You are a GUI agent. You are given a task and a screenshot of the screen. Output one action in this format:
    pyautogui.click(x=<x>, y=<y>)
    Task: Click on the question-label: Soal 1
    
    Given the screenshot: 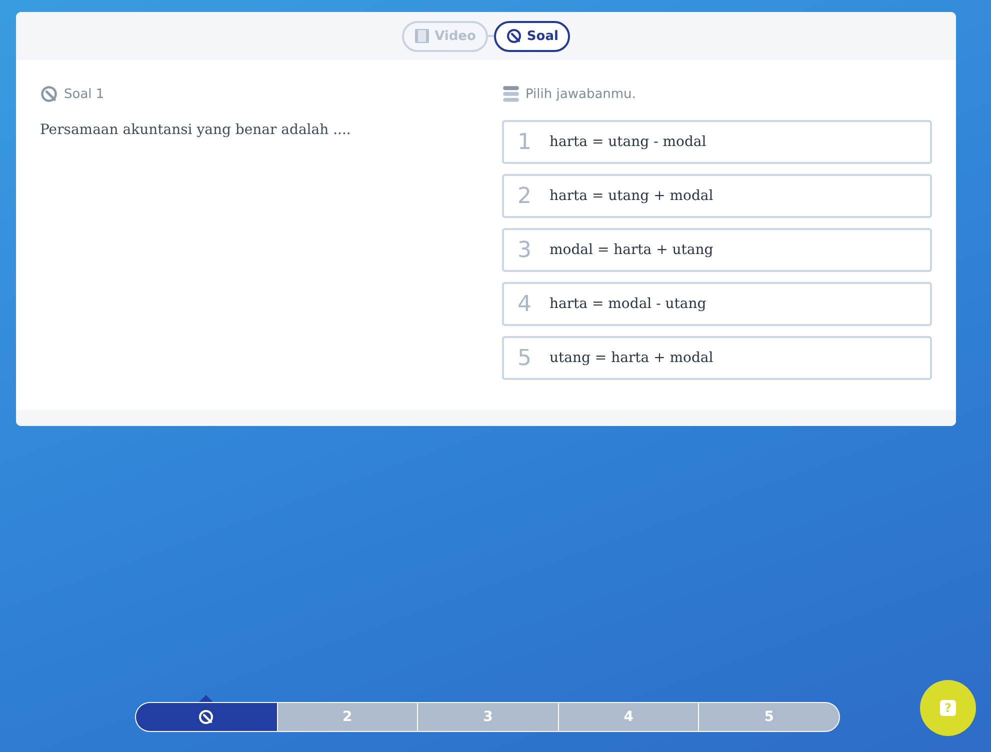 What is the action you would take?
    pyautogui.click(x=84, y=94)
    